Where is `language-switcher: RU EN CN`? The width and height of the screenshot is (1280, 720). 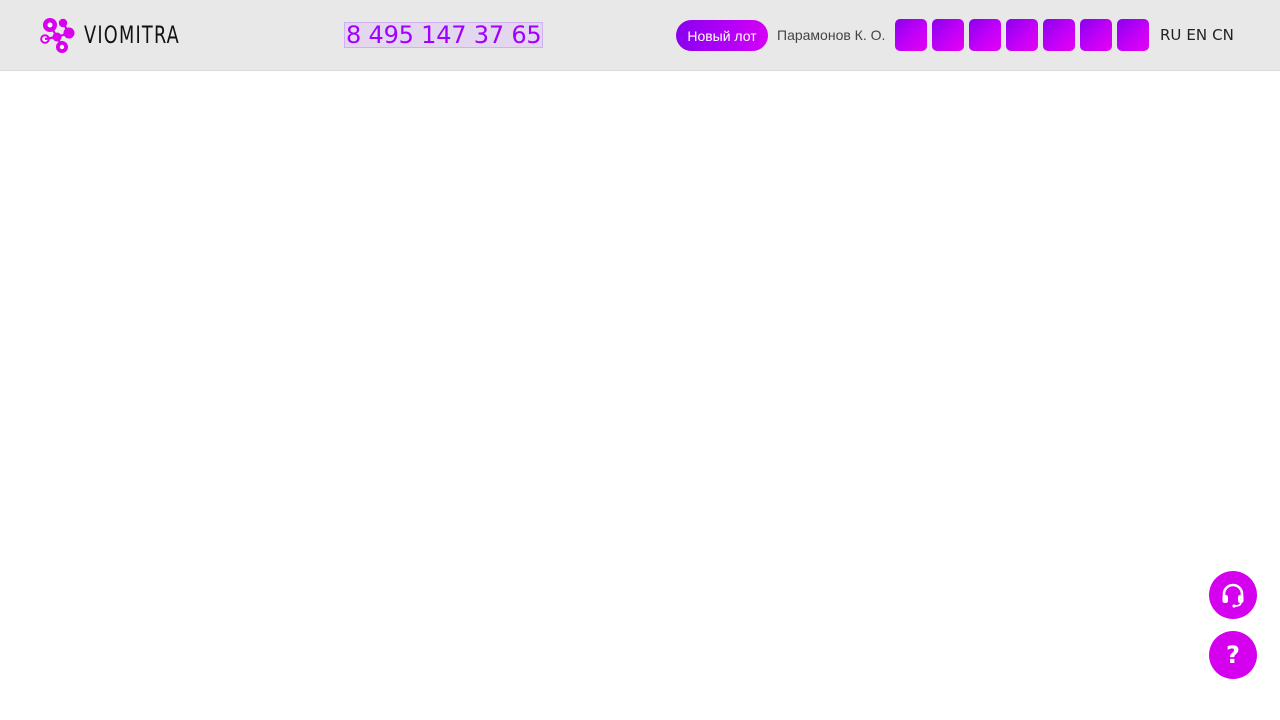
language-switcher: RU EN CN is located at coordinates (1197, 35).